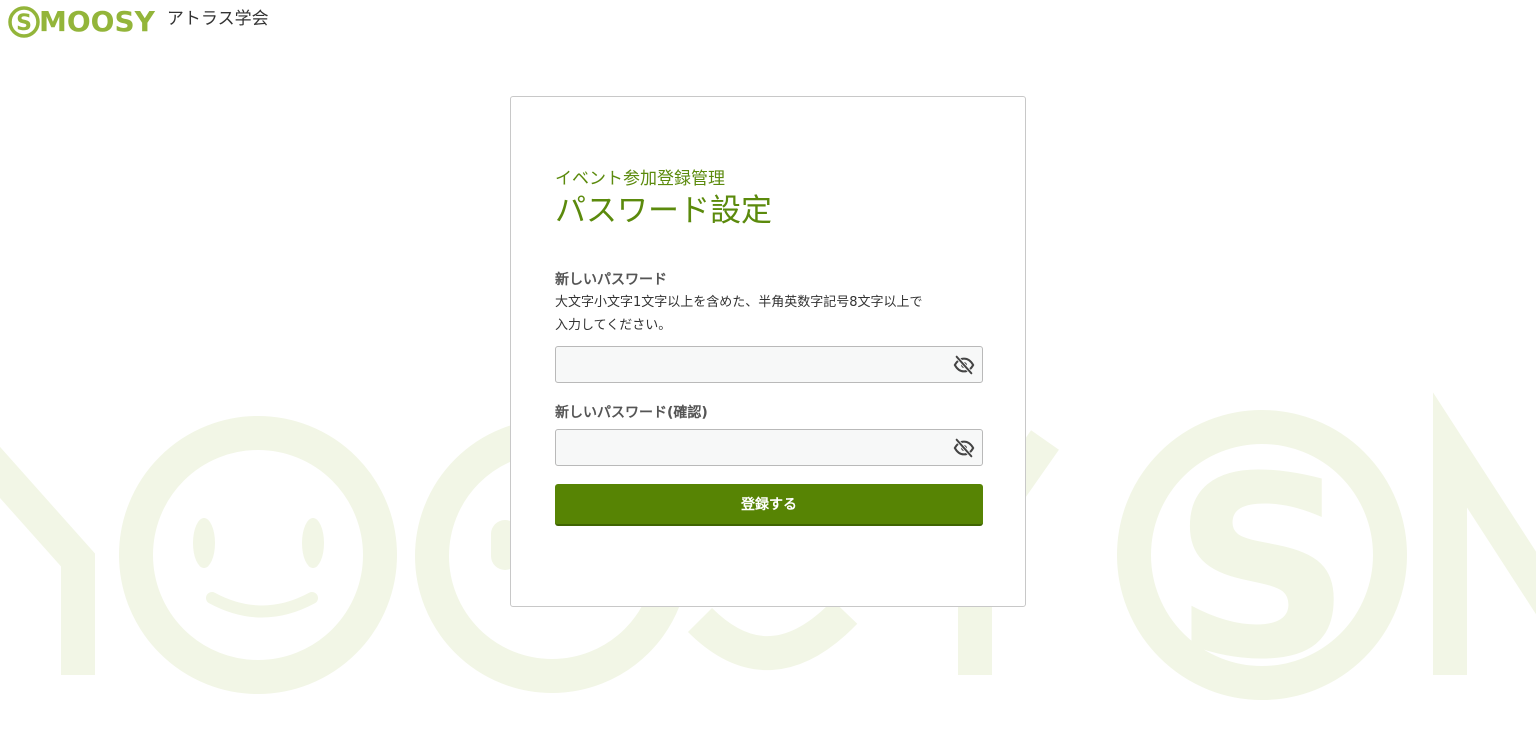  What do you see at coordinates (97, 21) in the screenshot?
I see `logo-wordmark: MOOSY` at bounding box center [97, 21].